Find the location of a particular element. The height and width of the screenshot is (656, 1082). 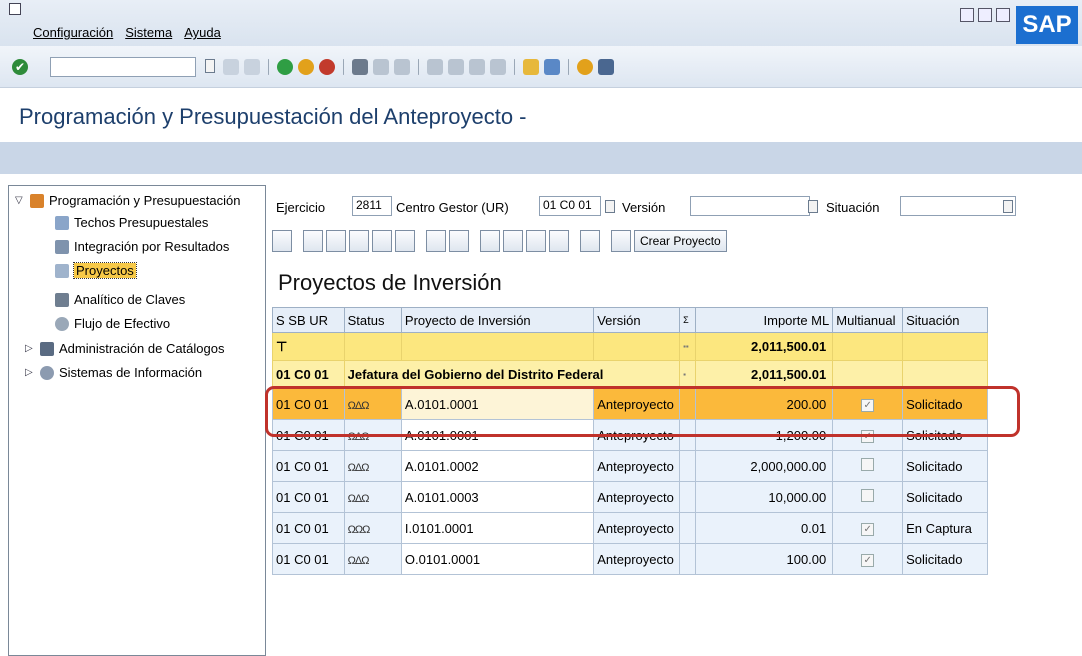

save-icon is located at coordinates (252, 67).